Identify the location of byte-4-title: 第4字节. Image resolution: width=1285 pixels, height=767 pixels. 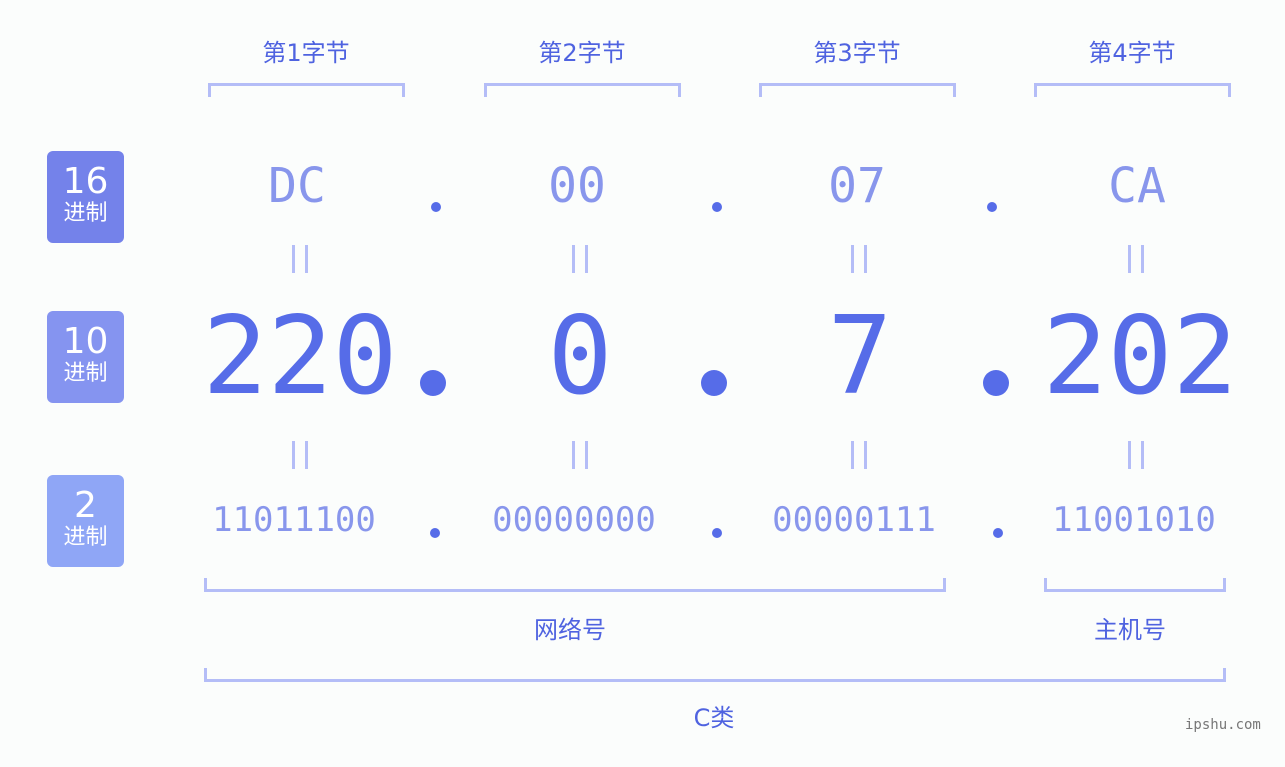
(1132, 53).